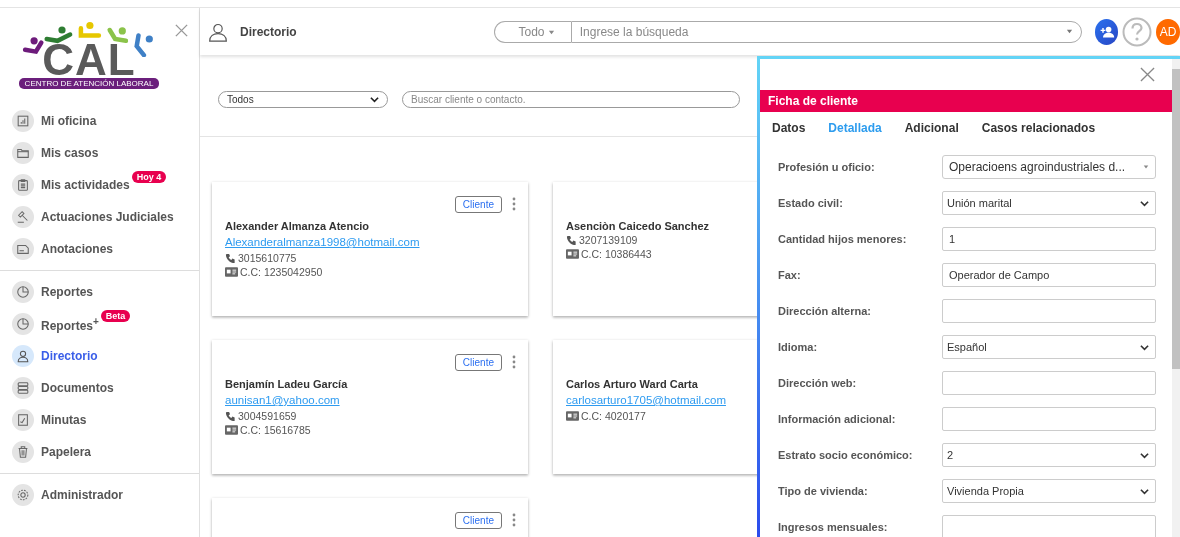 The image size is (1180, 537). Describe the element at coordinates (608, 240) in the screenshot. I see `phone-number: 3207139109` at that location.